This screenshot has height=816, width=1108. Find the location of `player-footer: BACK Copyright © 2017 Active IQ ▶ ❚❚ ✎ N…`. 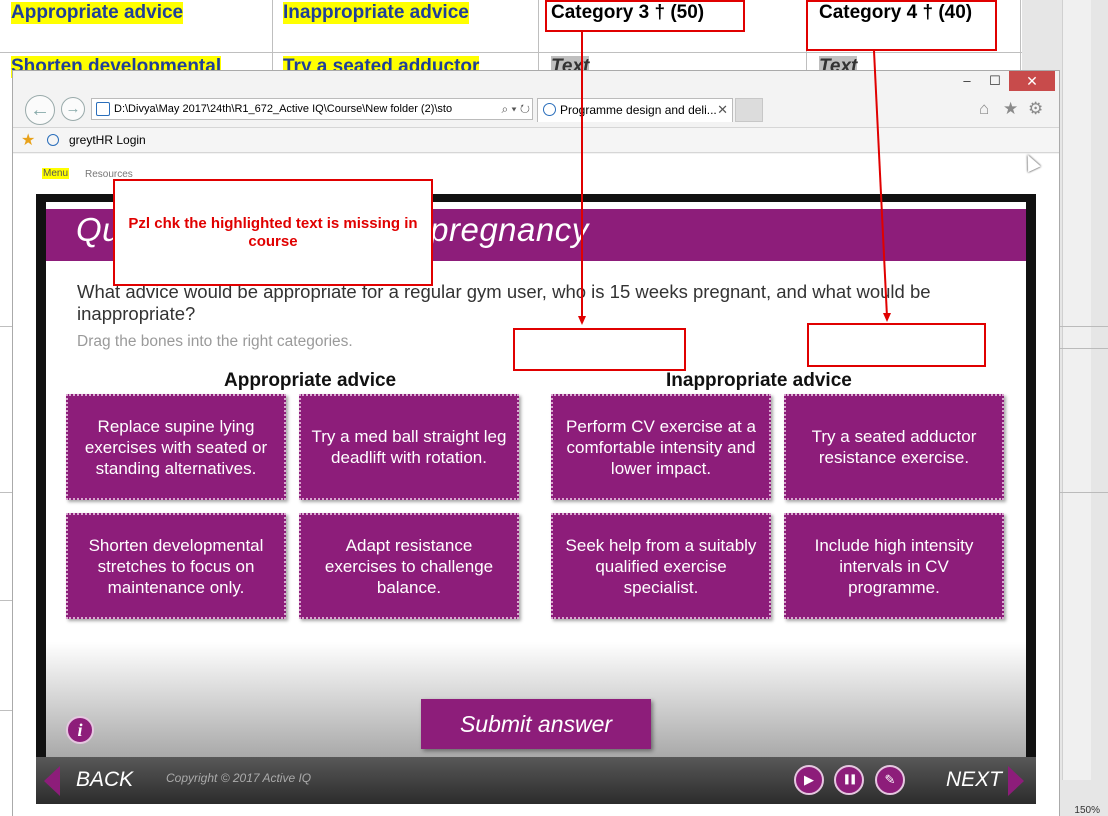

player-footer: BACK Copyright © 2017 Active IQ ▶ ❚❚ ✎ N… is located at coordinates (536, 780).